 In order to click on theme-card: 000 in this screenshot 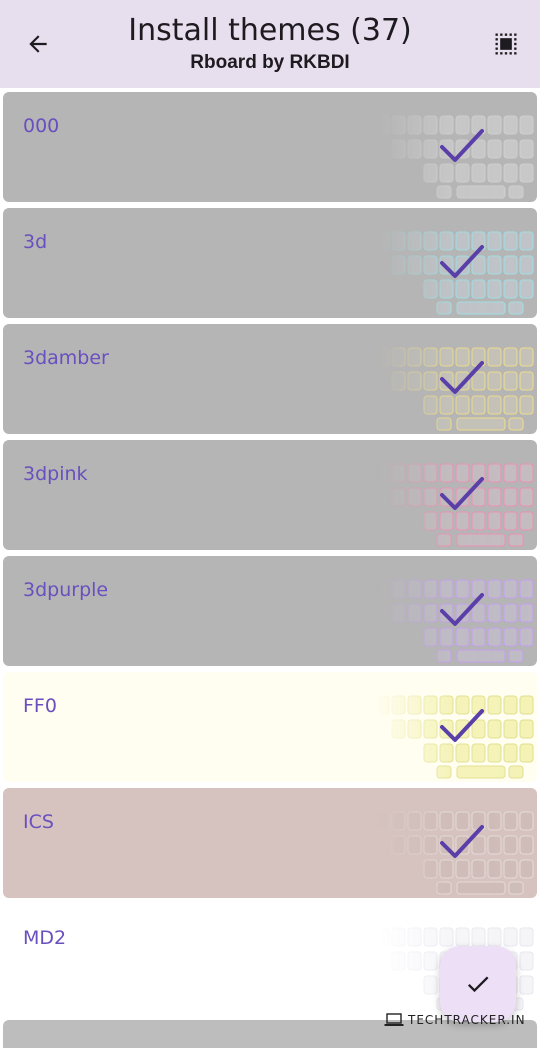, I will do `click(270, 147)`.